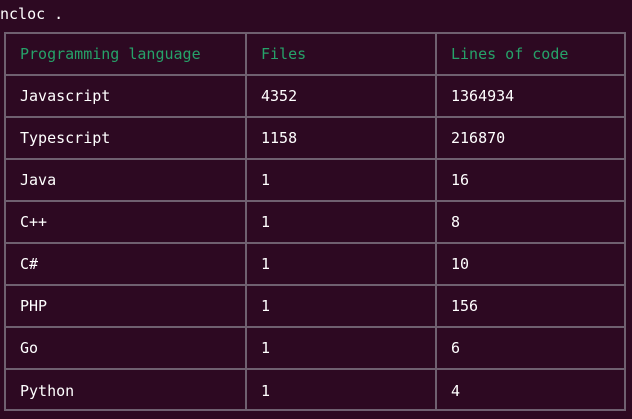 This screenshot has width=632, height=419. Describe the element at coordinates (126, 96) in the screenshot. I see `cell-language: Javascript` at that location.